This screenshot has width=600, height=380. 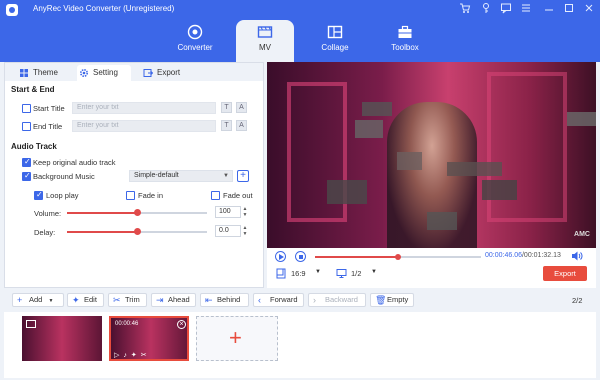 What do you see at coordinates (565, 273) in the screenshot?
I see `export-button: Export` at bounding box center [565, 273].